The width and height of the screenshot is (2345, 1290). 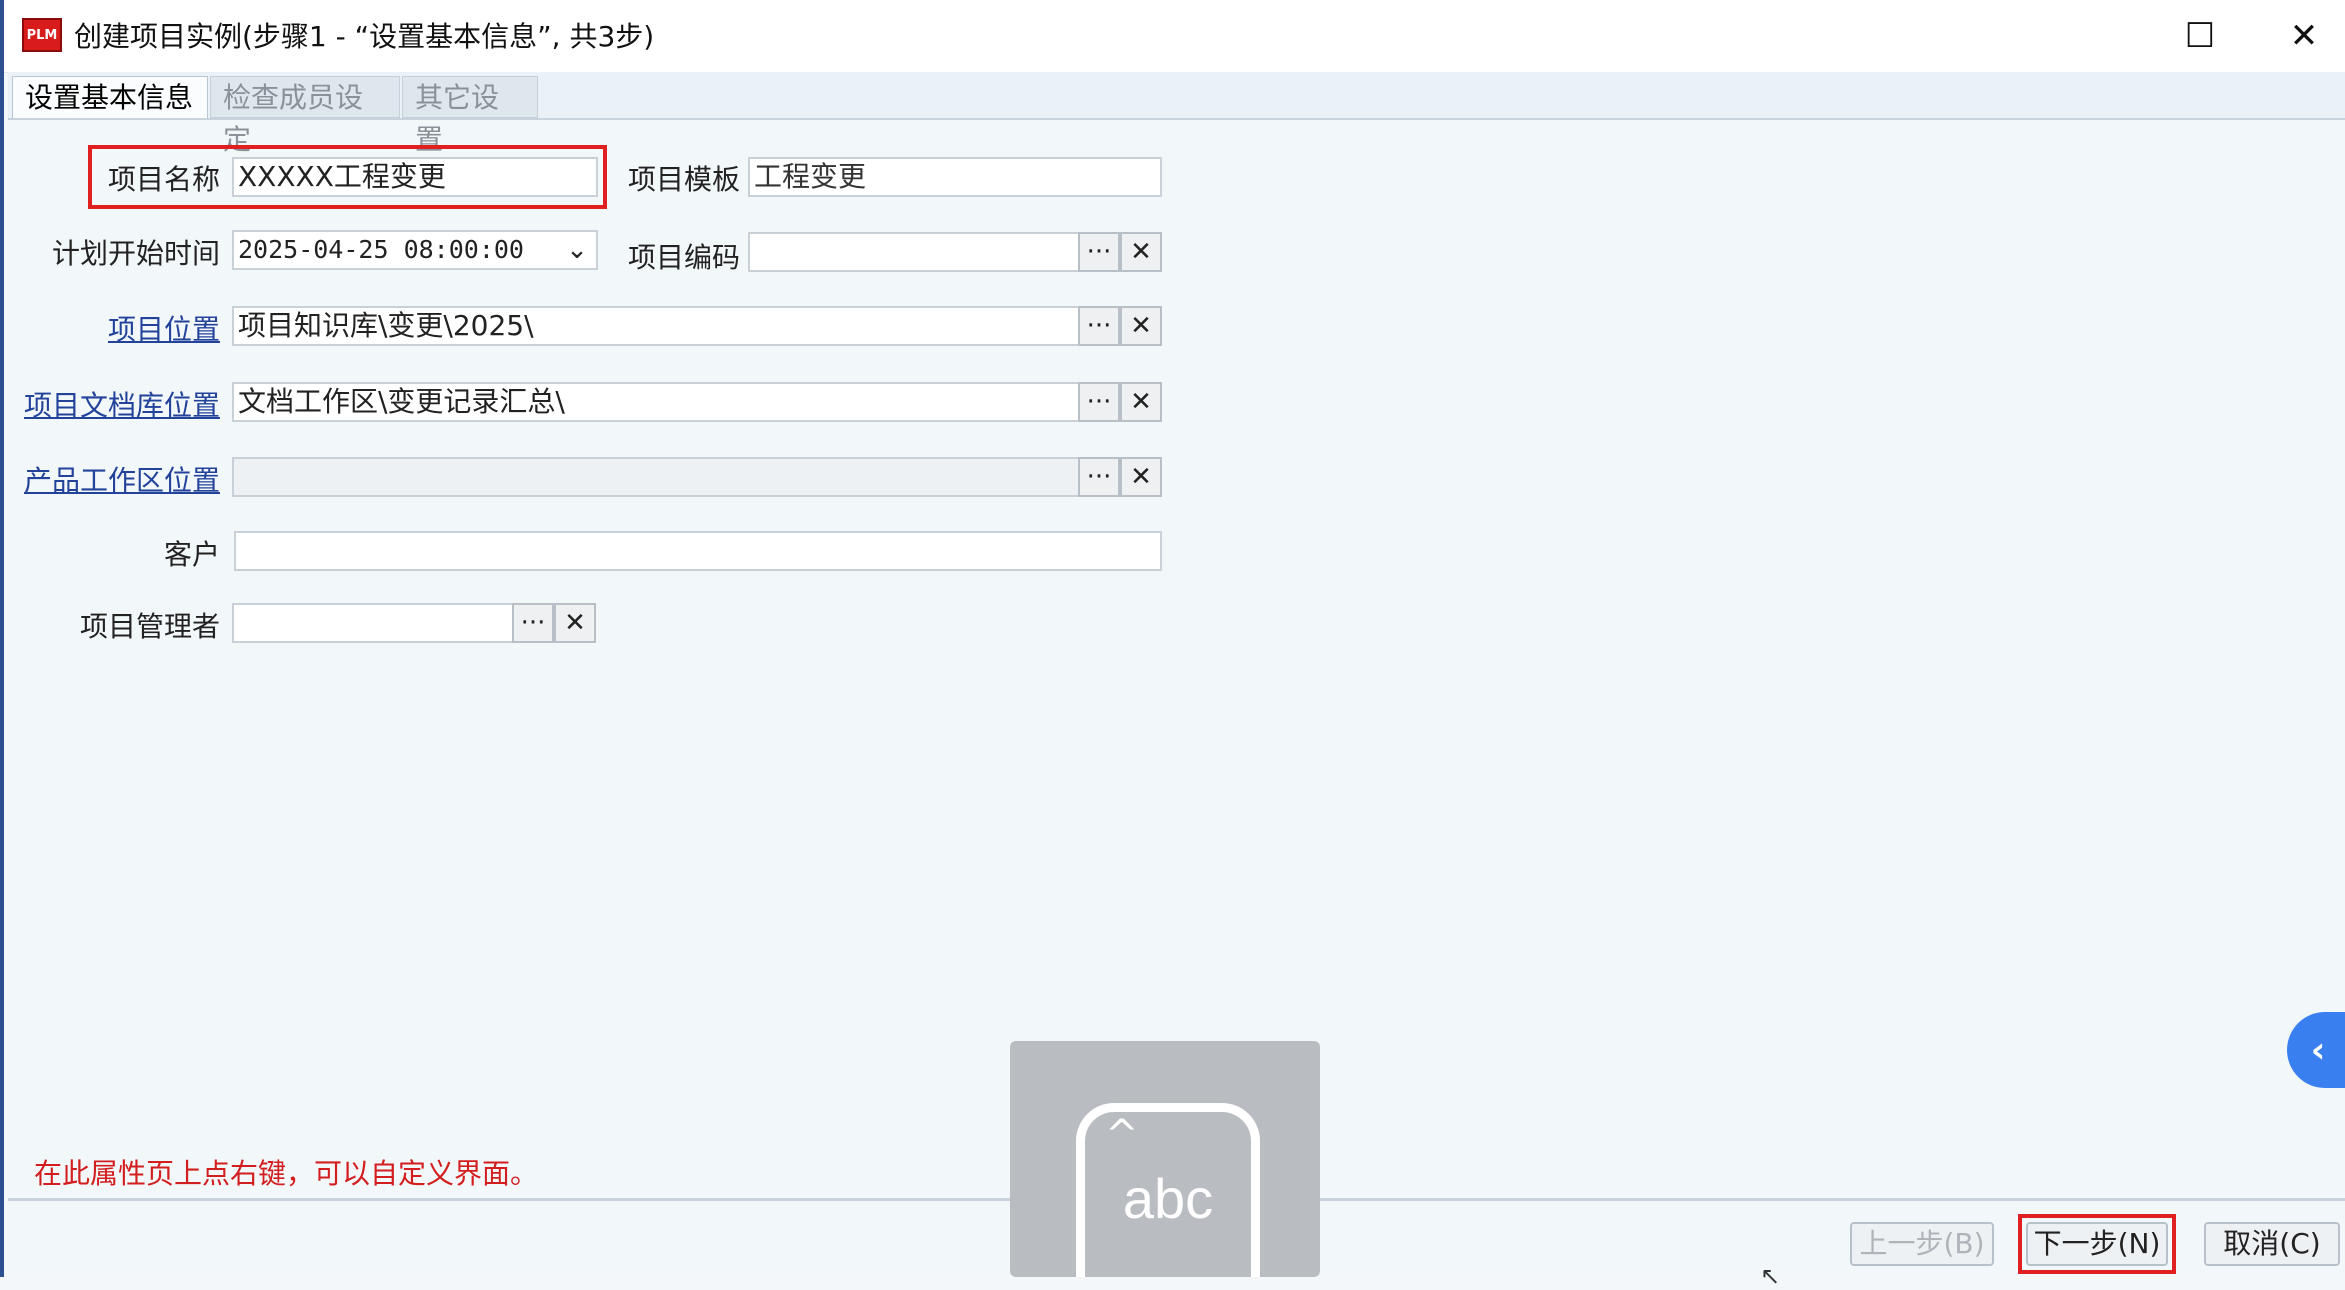 What do you see at coordinates (149, 626) in the screenshot?
I see `manager-label: 项目管理者` at bounding box center [149, 626].